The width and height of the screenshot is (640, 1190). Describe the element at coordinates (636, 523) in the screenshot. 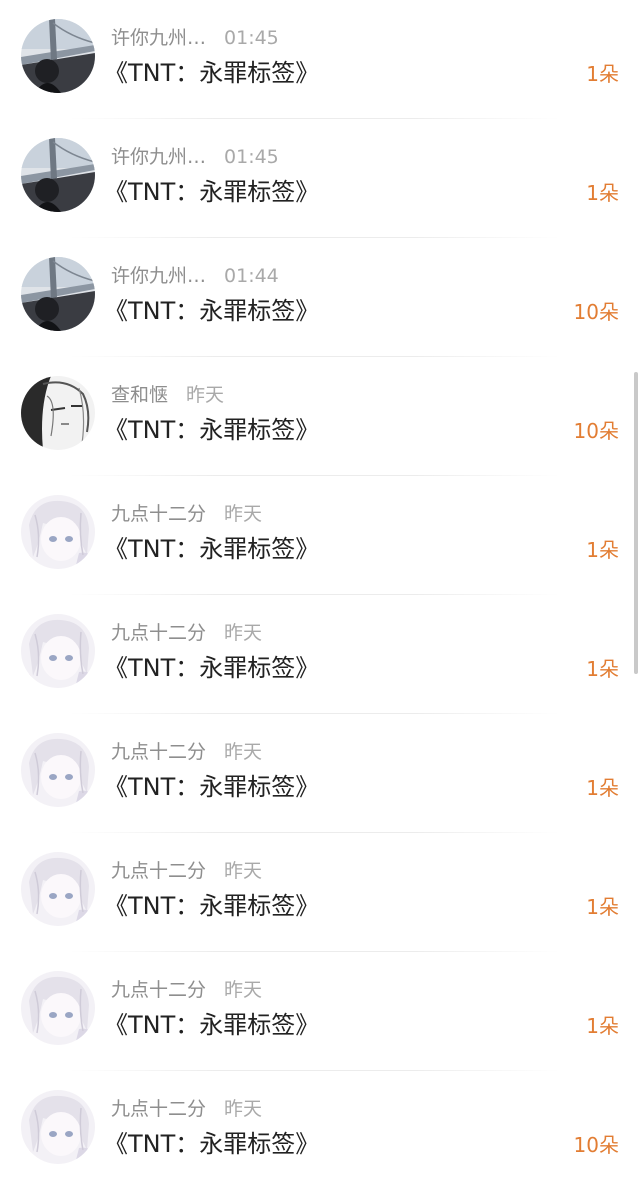

I see `scrollbar` at that location.